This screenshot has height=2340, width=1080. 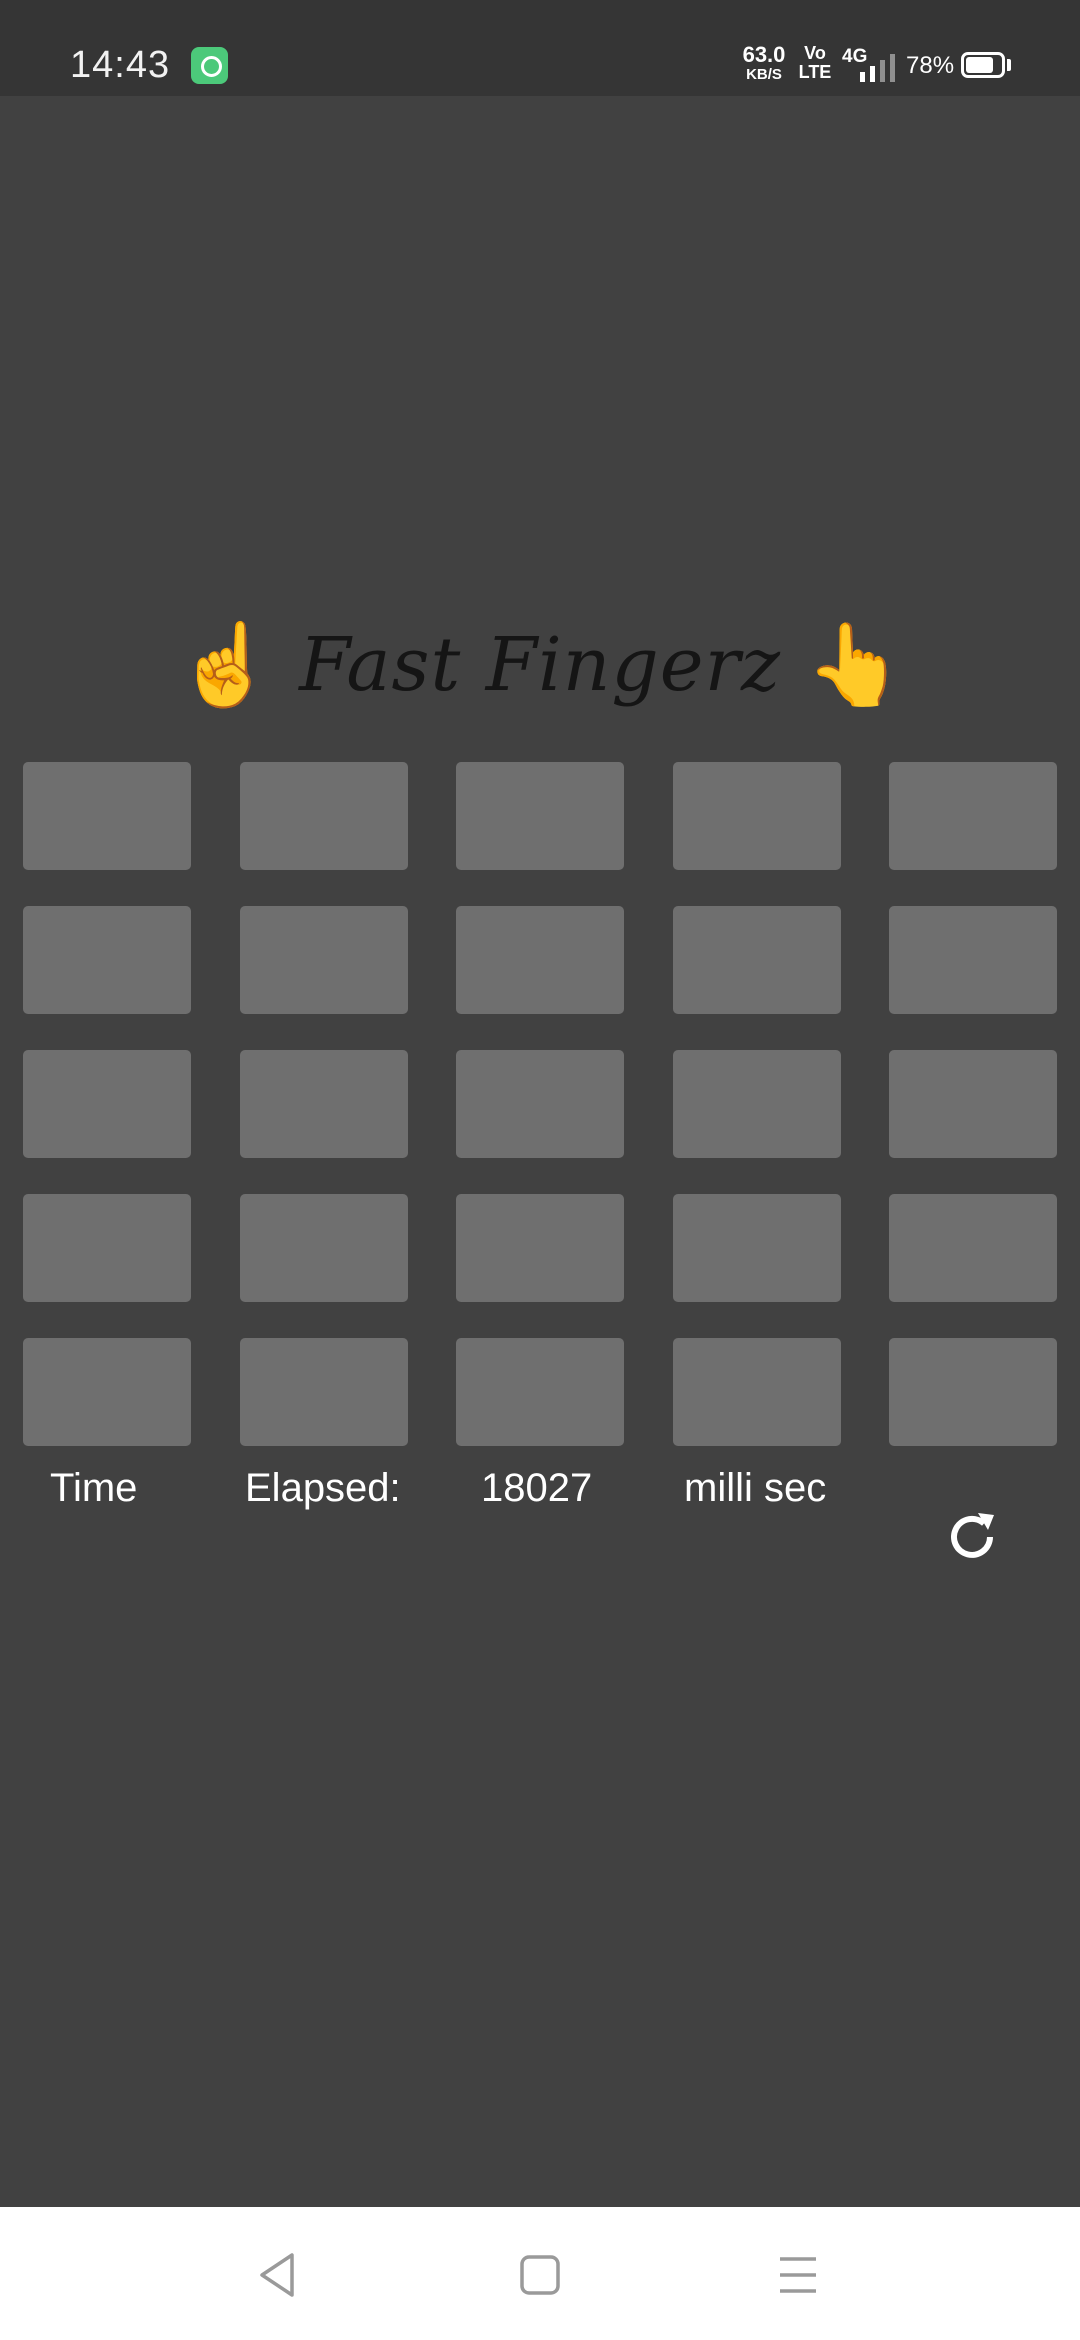 I want to click on home-square-icon, so click(x=540, y=2275).